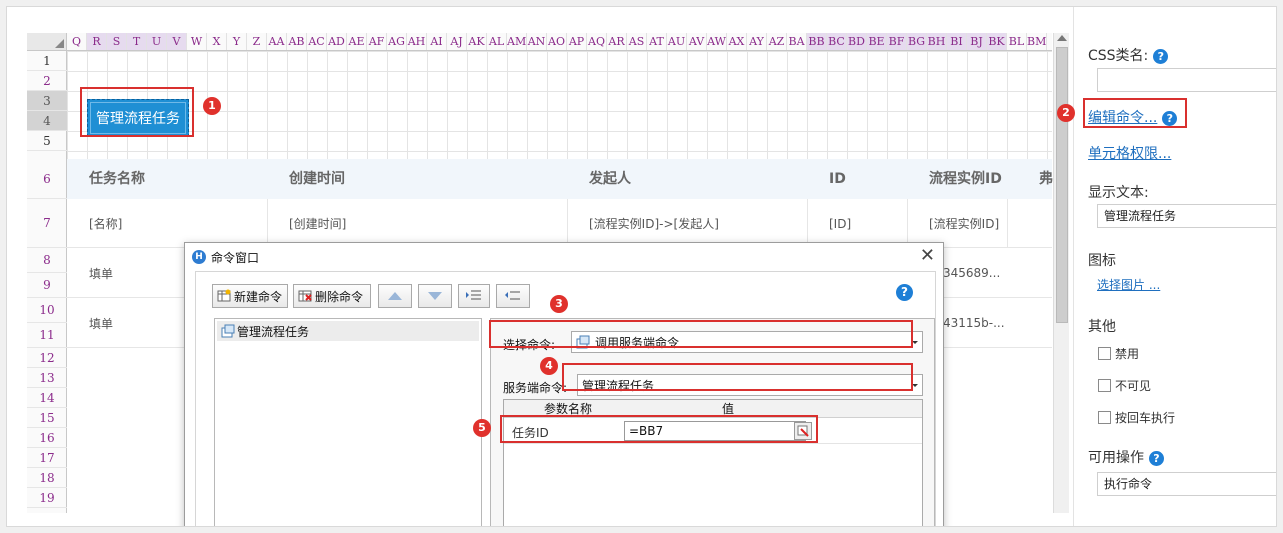 Image resolution: width=1283 pixels, height=533 pixels. What do you see at coordinates (1186, 216) in the screenshot?
I see `display-text-input: 管理流程任务` at bounding box center [1186, 216].